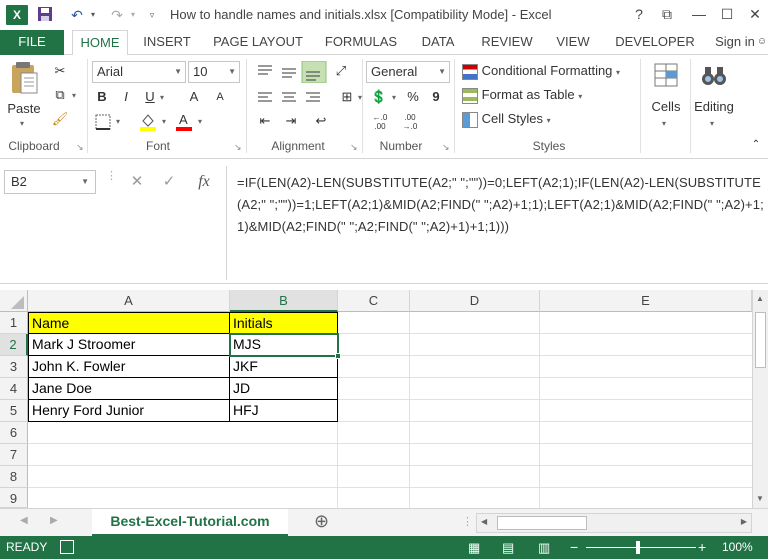  What do you see at coordinates (284, 301) in the screenshot?
I see `column-header-b: B` at bounding box center [284, 301].